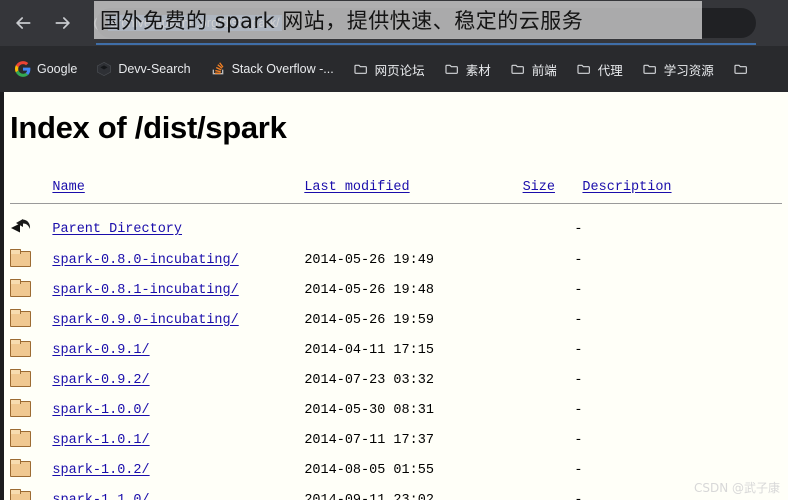  What do you see at coordinates (100, 470) in the screenshot?
I see `directory-link: spark-1.0.2/` at bounding box center [100, 470].